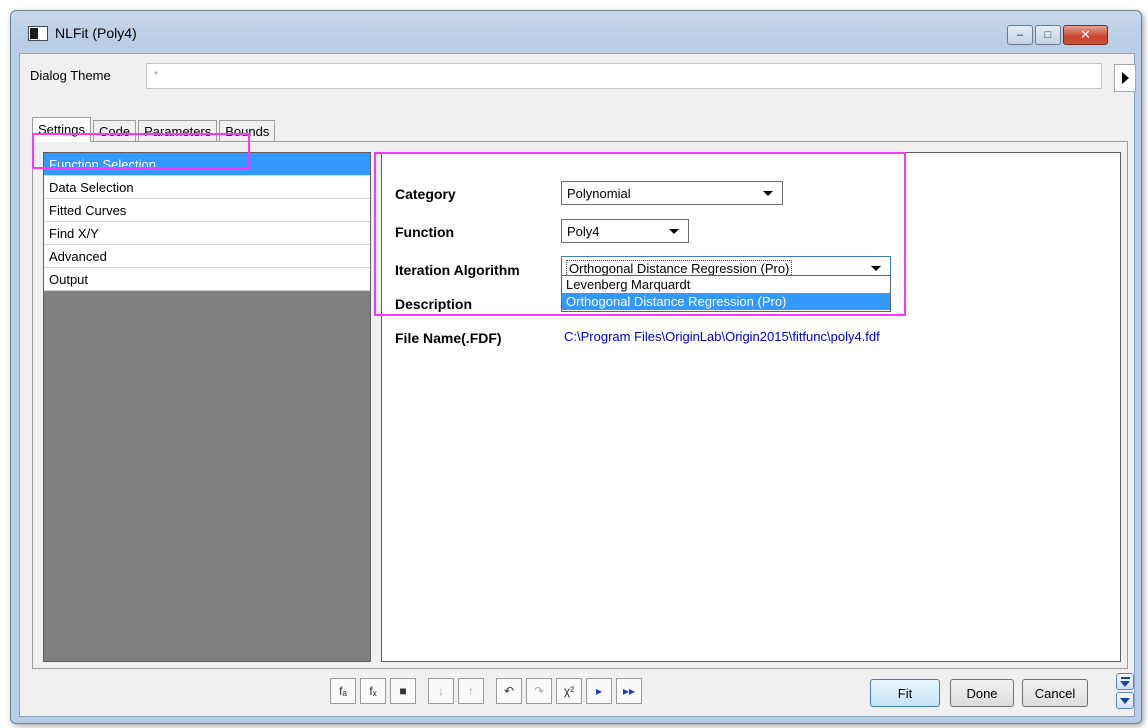 This screenshot has width=1148, height=728. What do you see at coordinates (448, 338) in the screenshot?
I see `filename-label: File Name(.FDF)` at bounding box center [448, 338].